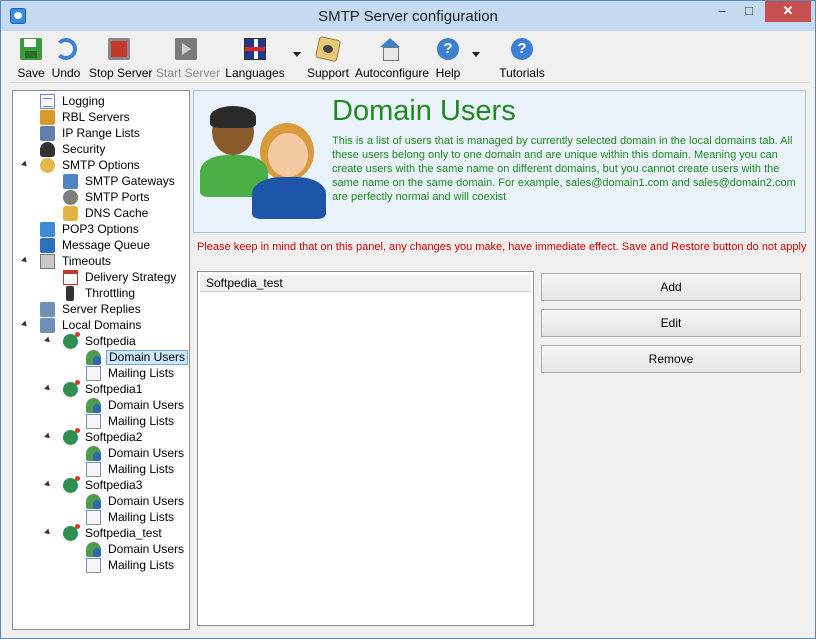 This screenshot has height=639, width=816. I want to click on queue-icon, so click(47, 245).